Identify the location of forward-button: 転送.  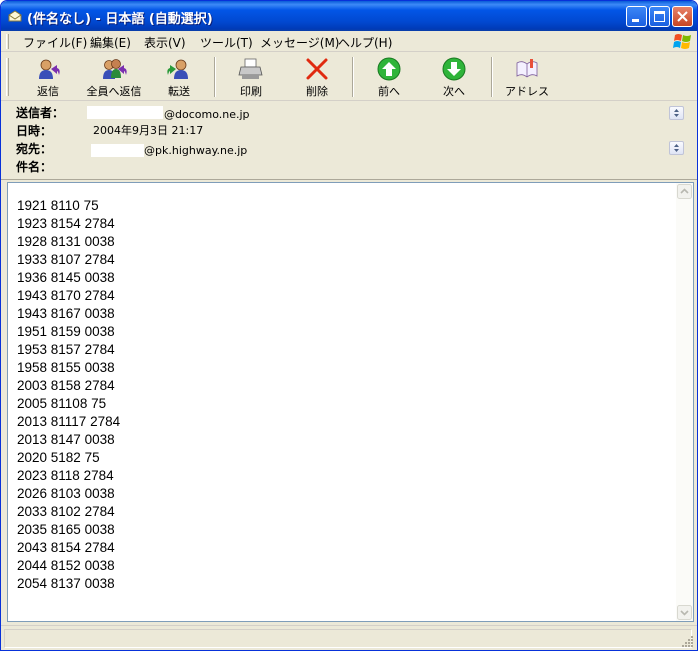
(179, 77).